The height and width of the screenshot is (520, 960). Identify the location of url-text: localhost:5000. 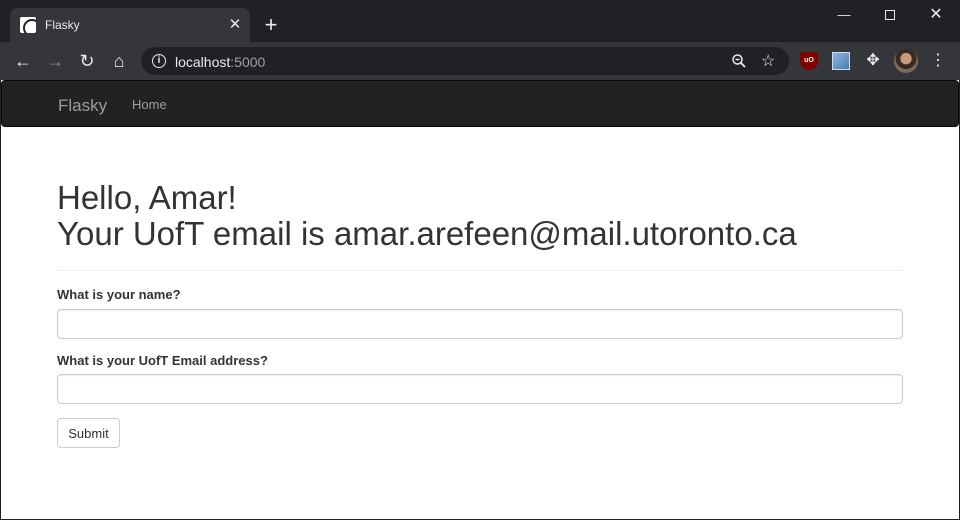
(220, 62).